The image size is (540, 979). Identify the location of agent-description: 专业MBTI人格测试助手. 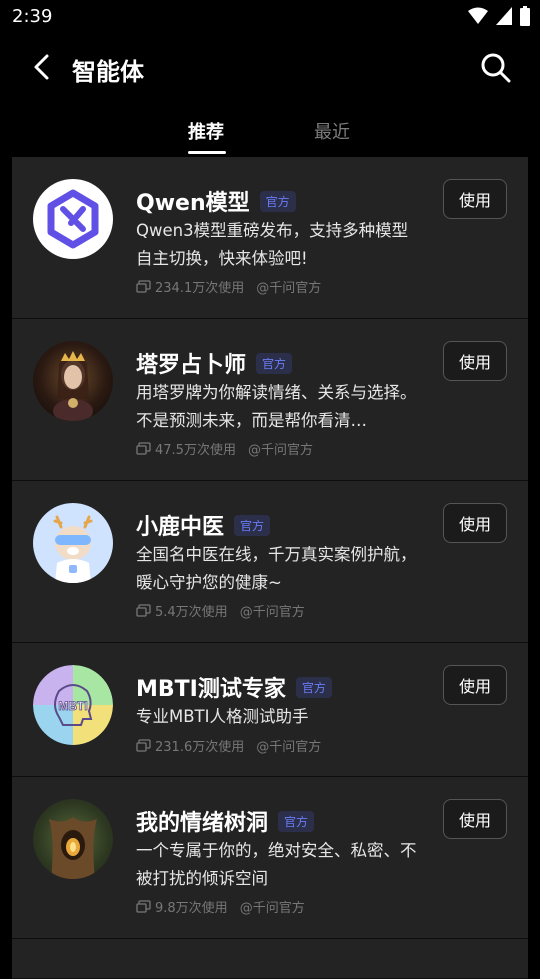
(222, 716).